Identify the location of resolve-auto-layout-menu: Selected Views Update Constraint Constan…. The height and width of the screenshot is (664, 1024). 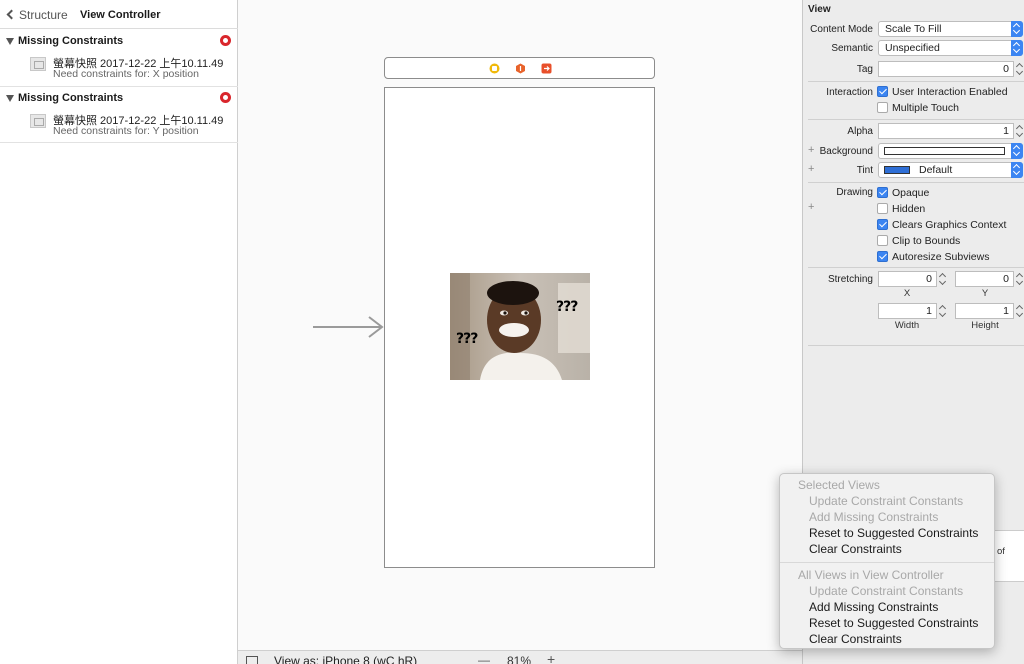
(887, 561).